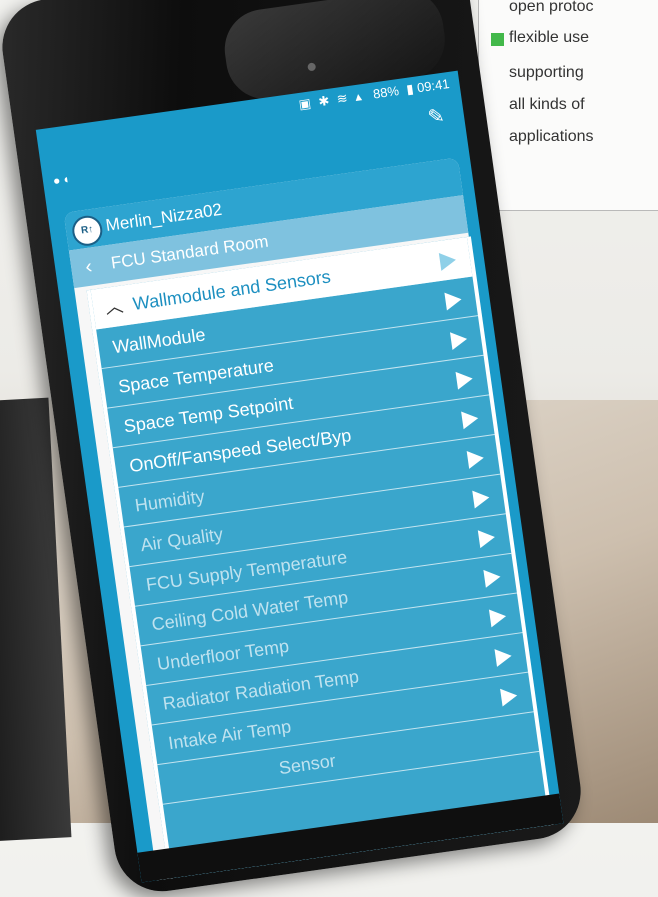 The width and height of the screenshot is (658, 897). What do you see at coordinates (62, 179) in the screenshot?
I see `connection-status-icon: ● ◐` at bounding box center [62, 179].